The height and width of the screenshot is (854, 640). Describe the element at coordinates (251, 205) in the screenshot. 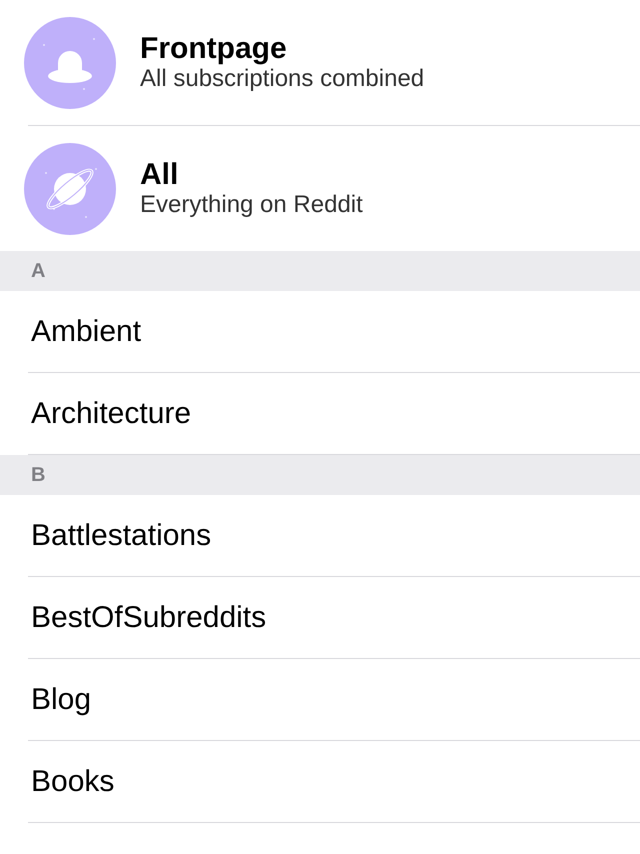

I see `feed-subtitle: Everything on Reddit` at that location.